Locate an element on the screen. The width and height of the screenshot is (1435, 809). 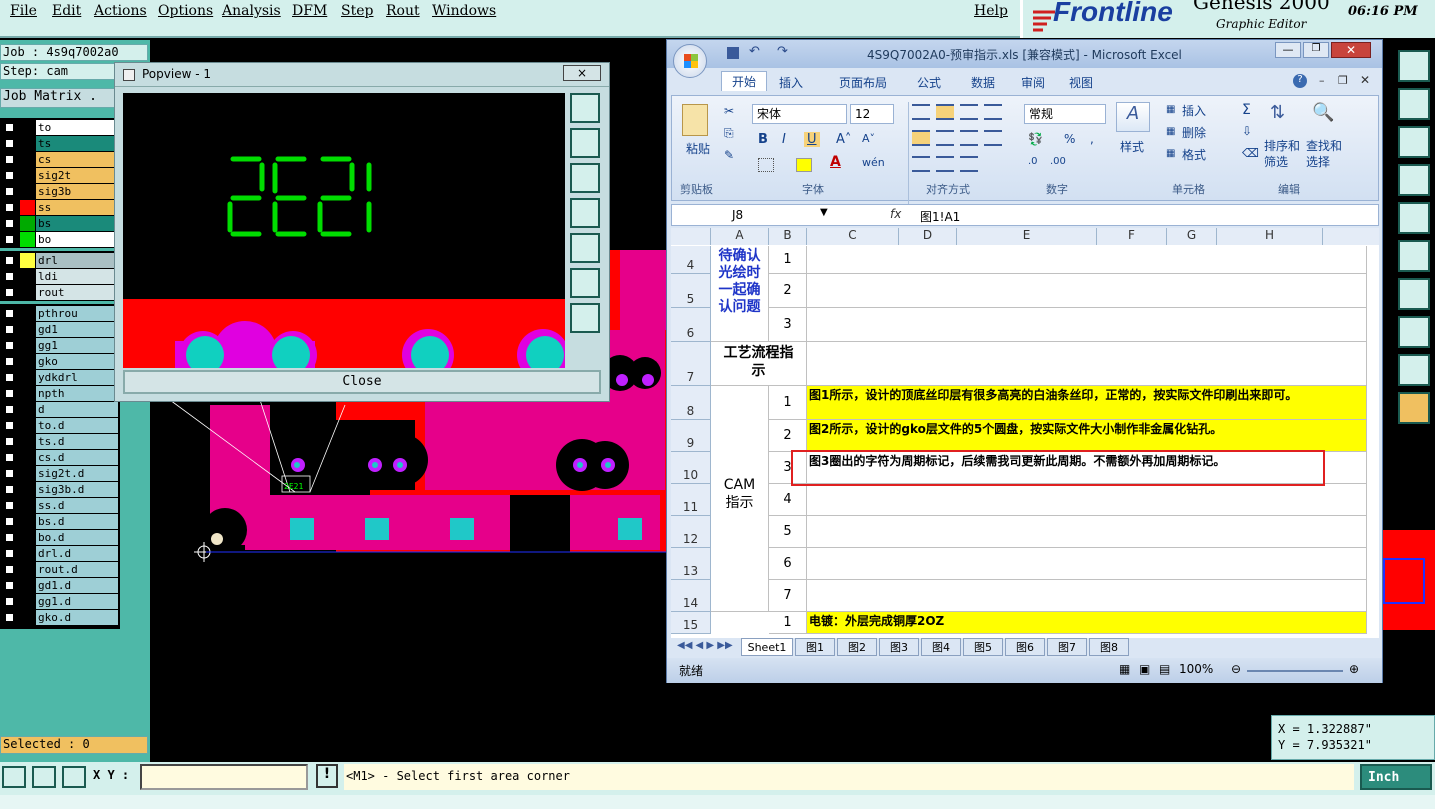
sheet-nav-icon: ◀◀ ◀ ▶ ▶▶ is located at coordinates (705, 645).